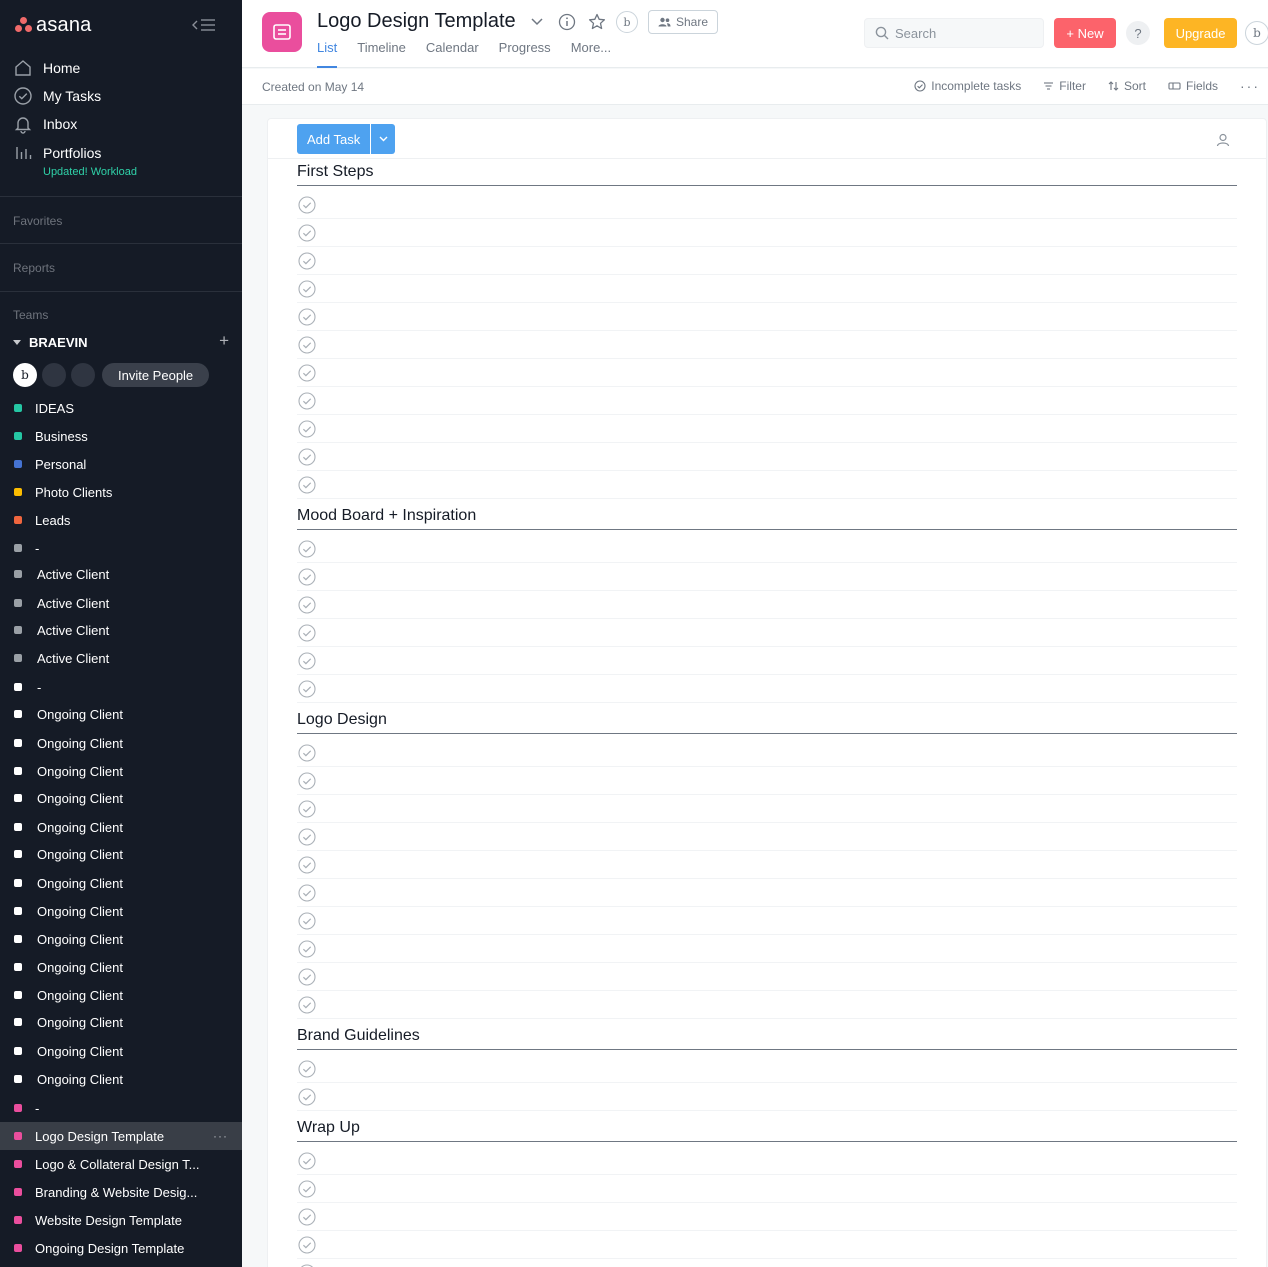 This screenshot has height=1267, width=1268. Describe the element at coordinates (121, 408) in the screenshot. I see `sidebar-project: IDEAS` at that location.